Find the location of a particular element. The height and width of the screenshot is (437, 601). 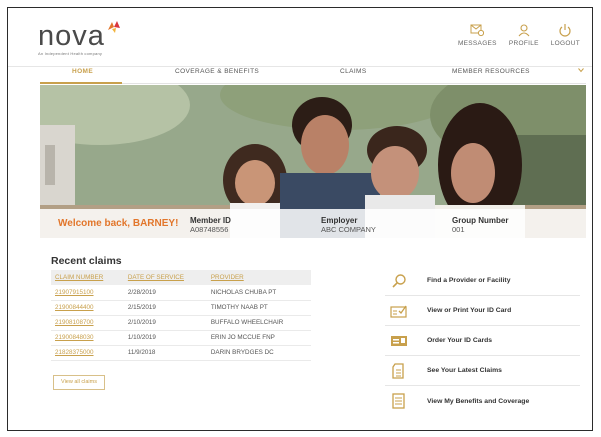

list-document-icon is located at coordinates (399, 401).